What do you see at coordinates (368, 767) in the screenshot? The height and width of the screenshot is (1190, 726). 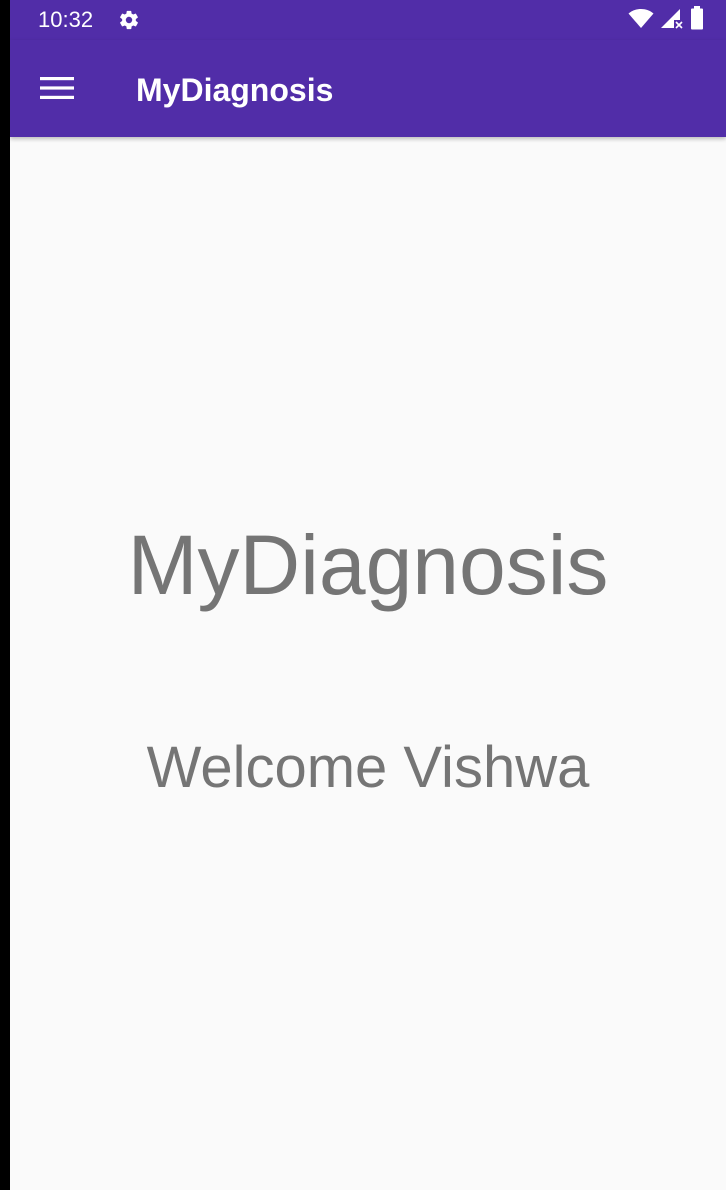 I see `welcome-message: Welcome Vishwa` at bounding box center [368, 767].